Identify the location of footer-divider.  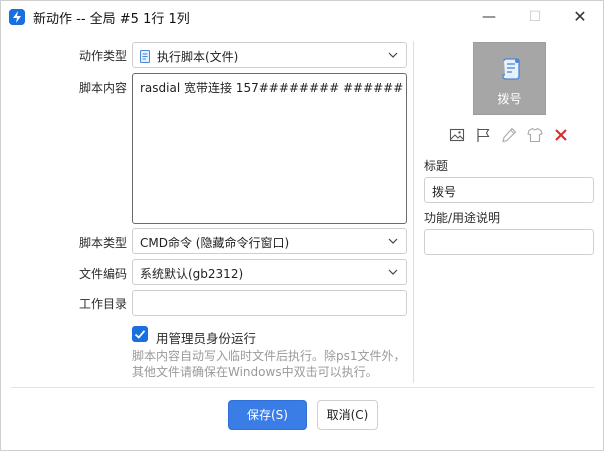
(302, 387).